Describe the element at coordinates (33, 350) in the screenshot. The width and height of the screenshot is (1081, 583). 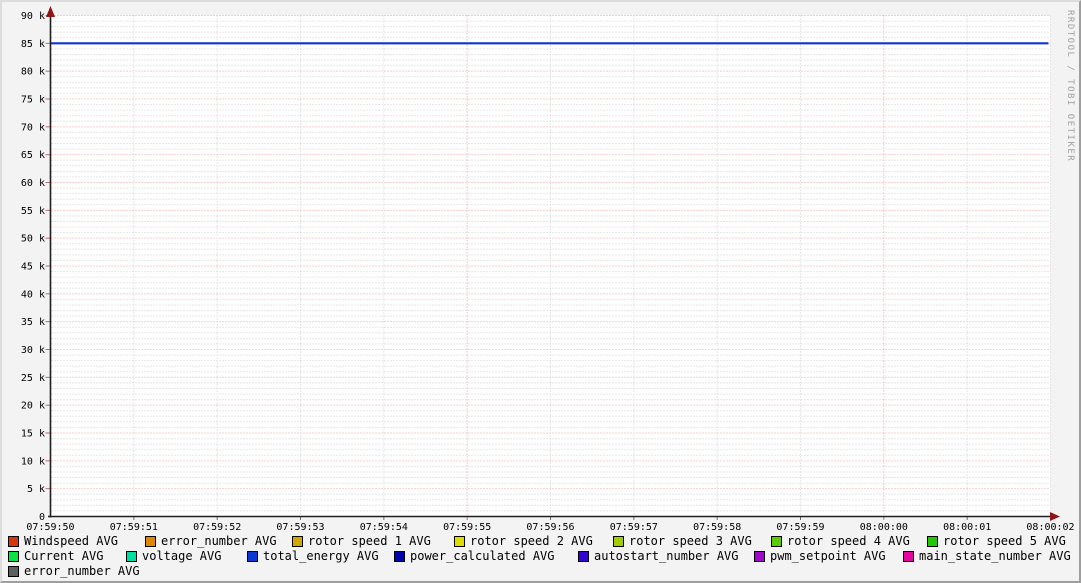
I see `y-tick-label: 30 k` at that location.